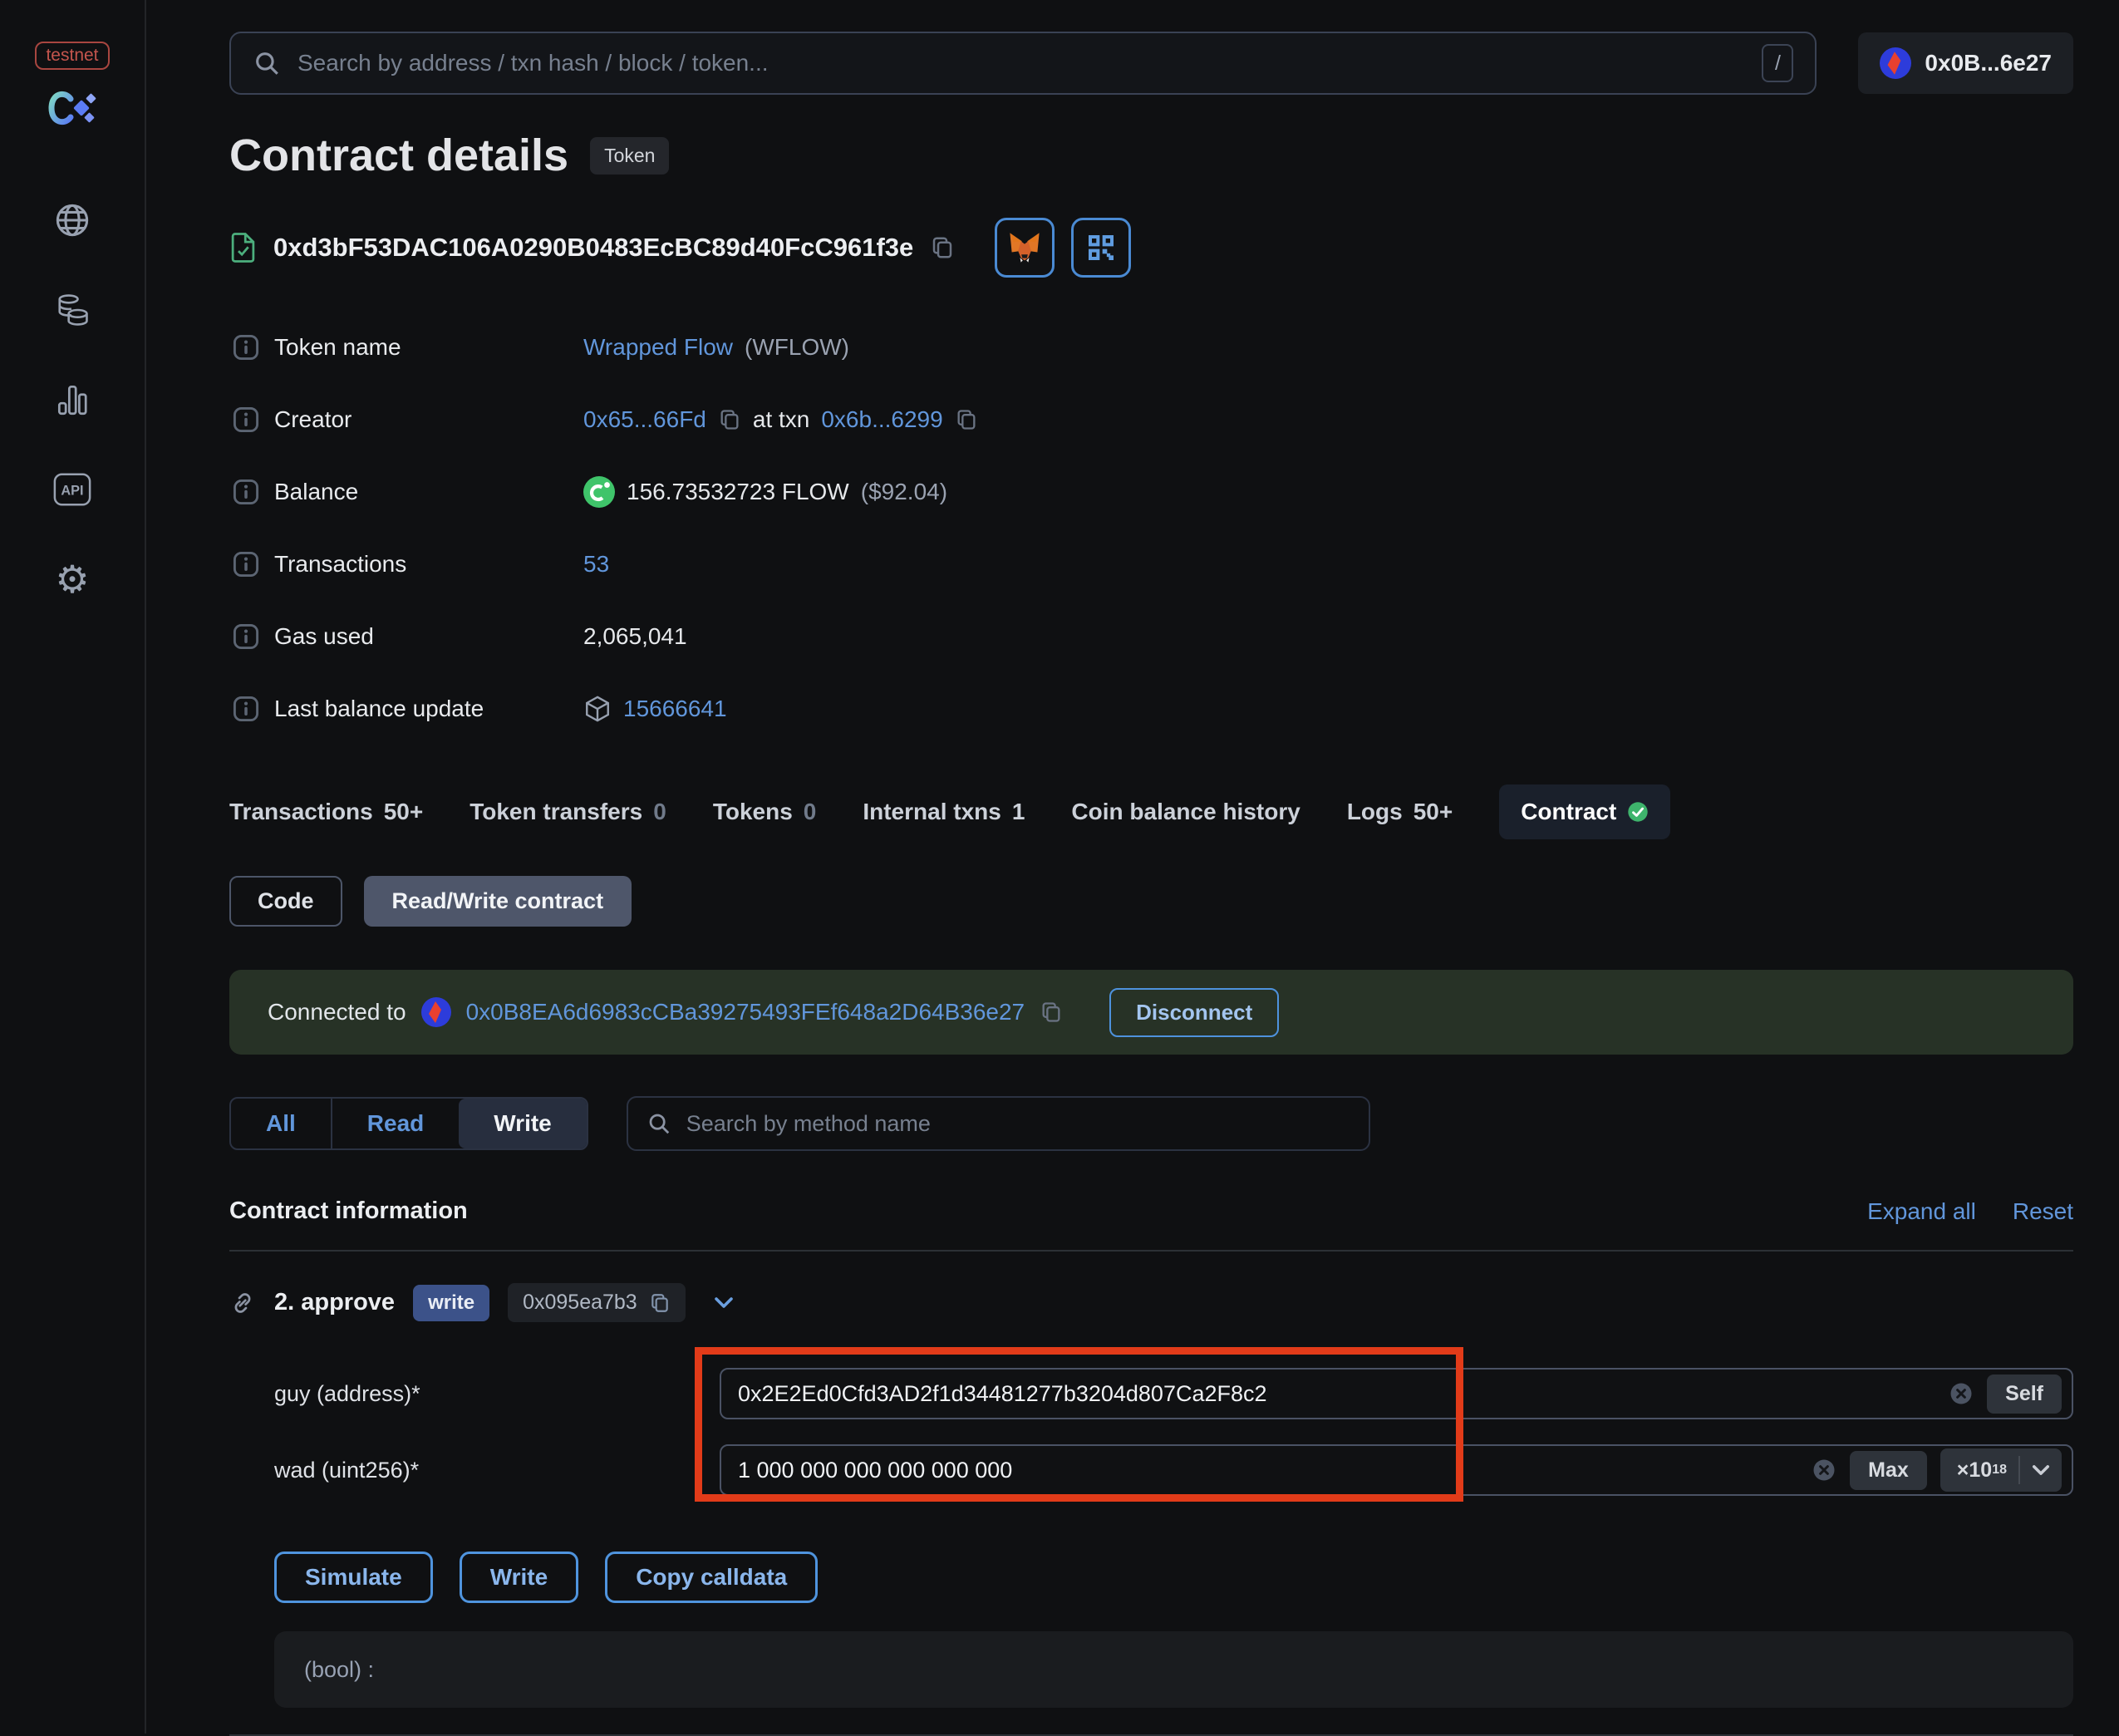 This screenshot has width=2119, height=1736. What do you see at coordinates (337, 346) in the screenshot?
I see `info-label: Token name` at bounding box center [337, 346].